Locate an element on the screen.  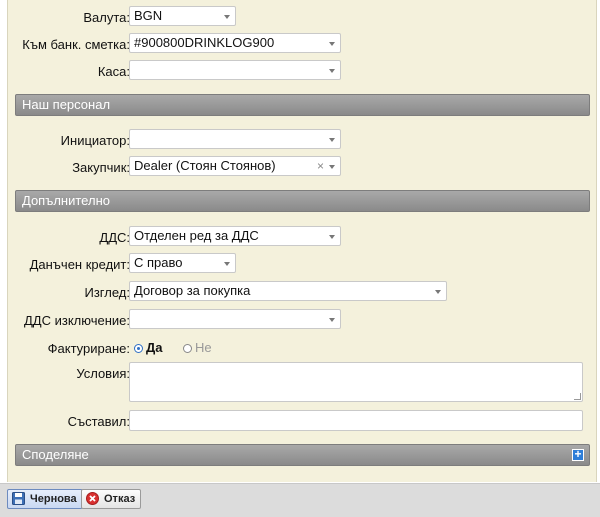
vat-exclusion-row: ДДС изключение: is located at coordinates (302, 320).